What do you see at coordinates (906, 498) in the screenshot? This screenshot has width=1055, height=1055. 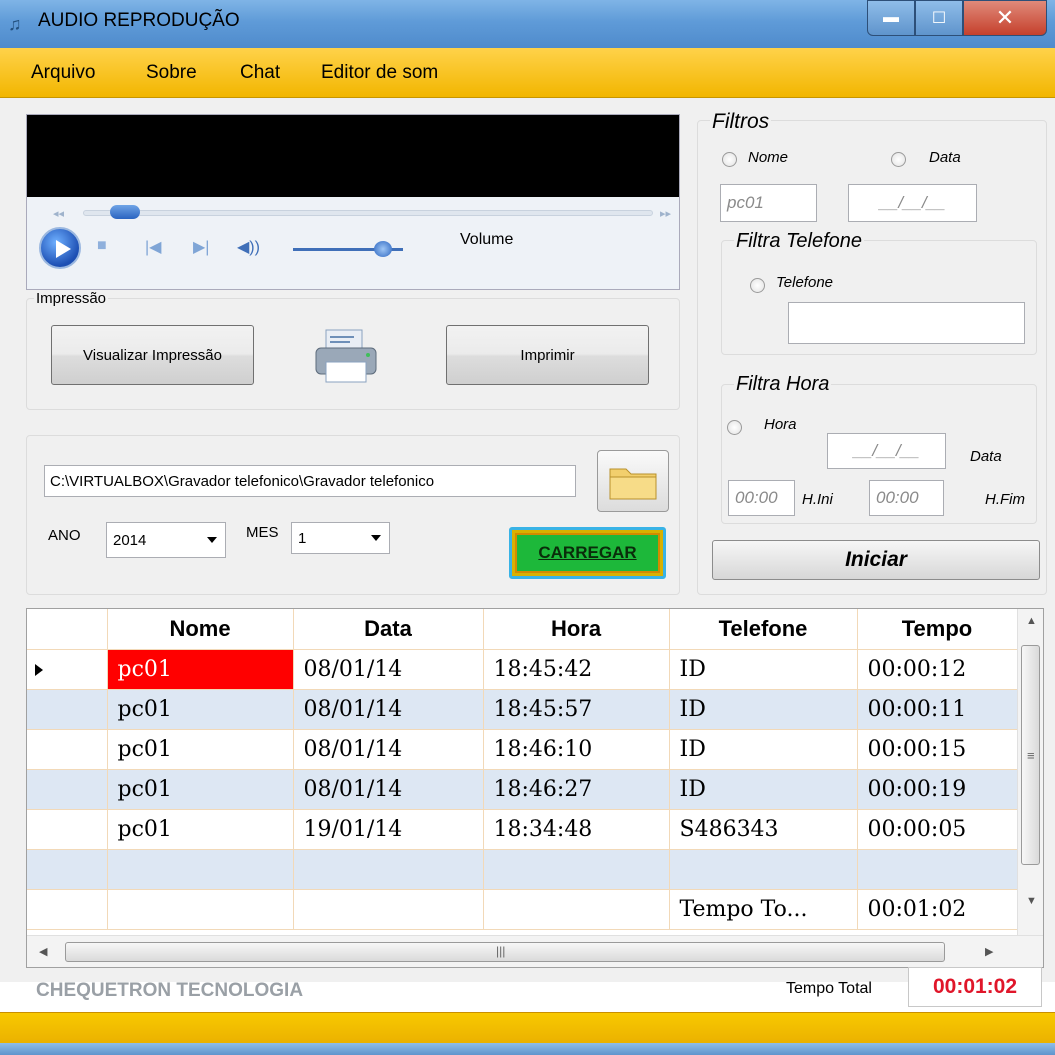 I see `hora-fim-input: 00:00` at bounding box center [906, 498].